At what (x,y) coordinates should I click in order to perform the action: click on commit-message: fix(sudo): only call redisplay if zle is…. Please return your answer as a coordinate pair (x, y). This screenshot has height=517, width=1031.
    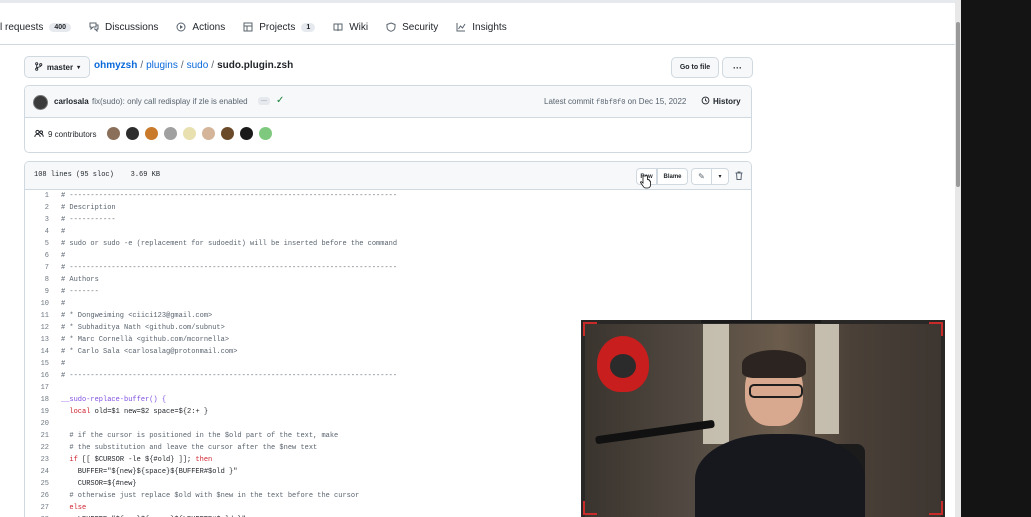
    Looking at the image, I should click on (170, 101).